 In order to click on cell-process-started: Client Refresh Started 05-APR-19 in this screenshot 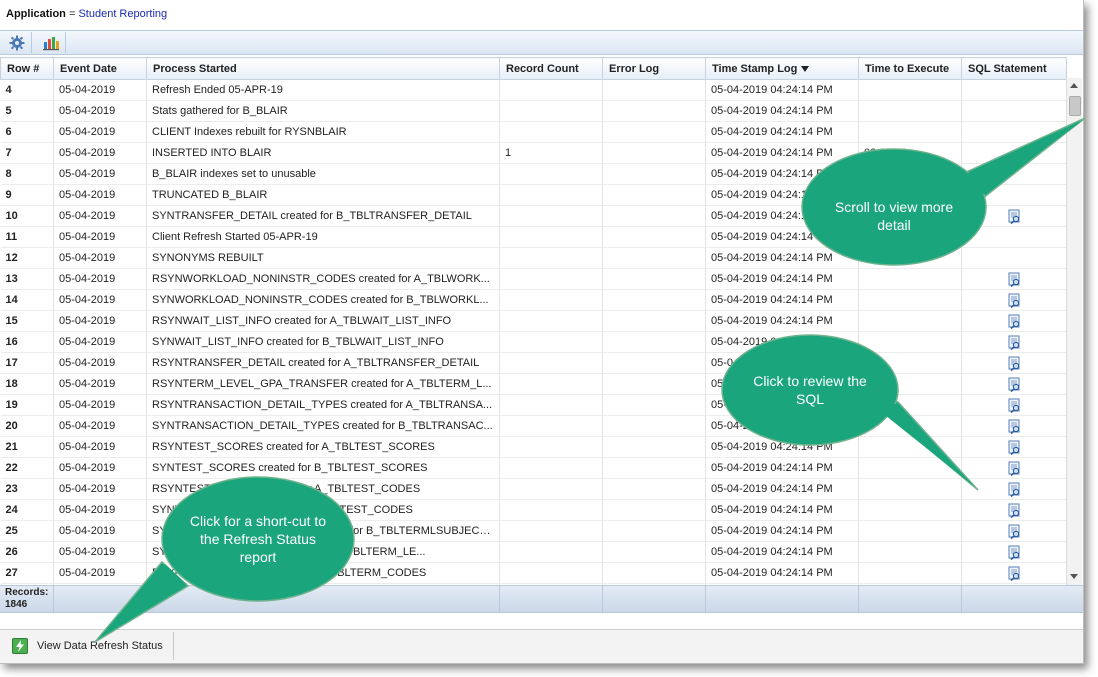, I will do `click(323, 237)`.